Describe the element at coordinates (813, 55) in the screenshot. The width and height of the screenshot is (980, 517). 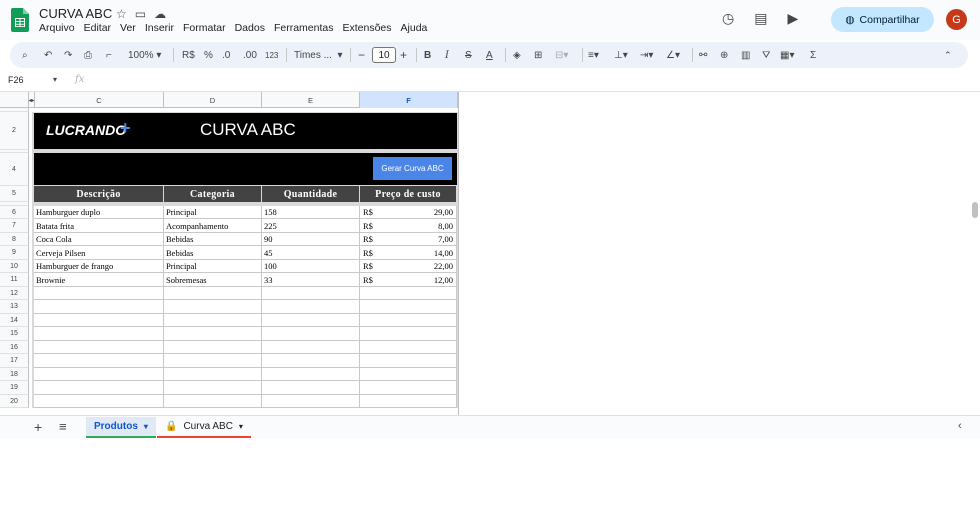
I see `functions-button: Σ` at that location.